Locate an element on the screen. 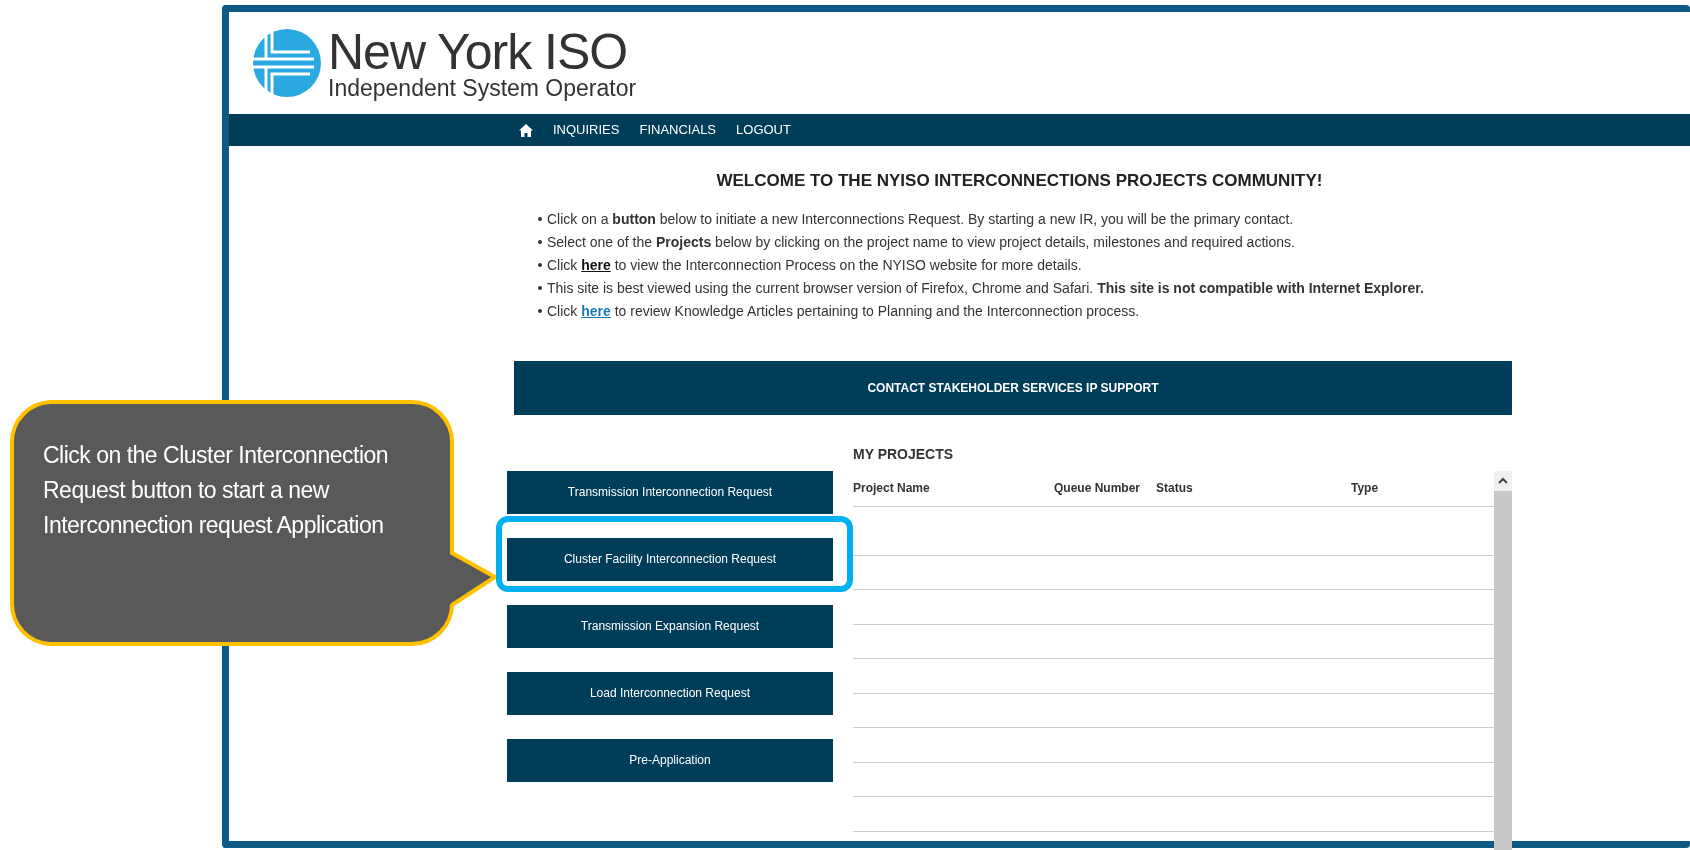  request-button: Transmission Expansion Request is located at coordinates (670, 626).